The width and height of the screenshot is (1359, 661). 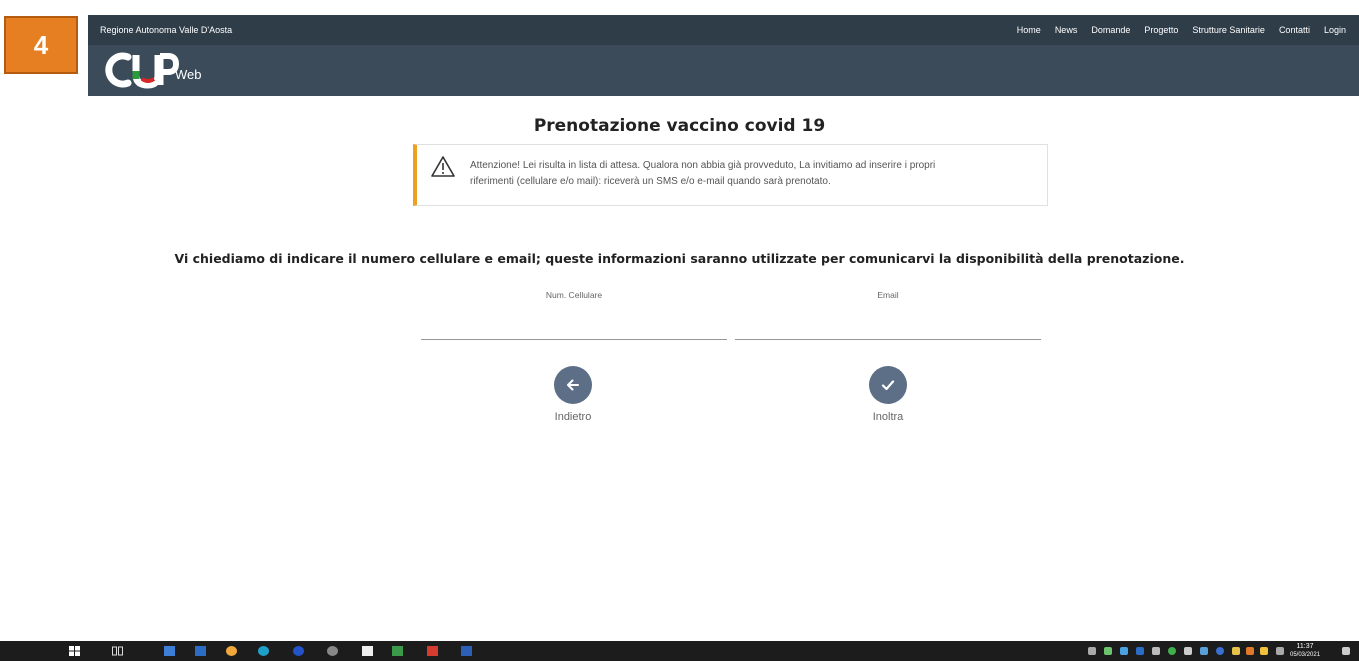 What do you see at coordinates (367, 651) in the screenshot?
I see `document-icon` at bounding box center [367, 651].